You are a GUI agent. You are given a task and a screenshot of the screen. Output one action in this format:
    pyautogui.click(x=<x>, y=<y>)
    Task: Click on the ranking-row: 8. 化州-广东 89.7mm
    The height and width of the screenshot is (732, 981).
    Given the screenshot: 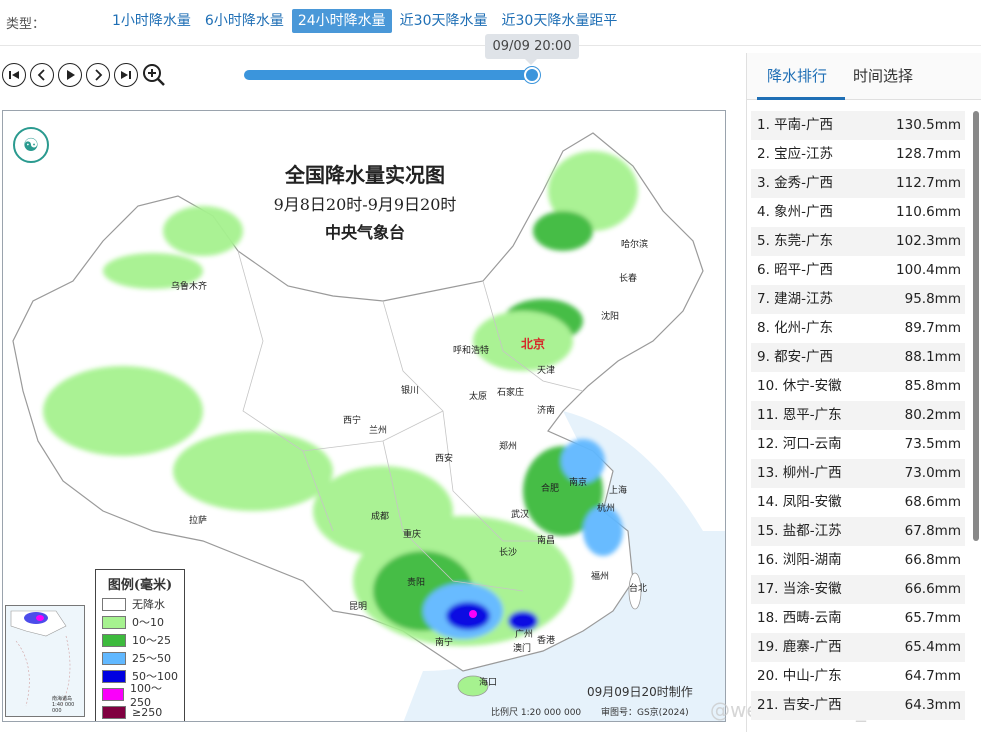 What is the action you would take?
    pyautogui.click(x=858, y=328)
    